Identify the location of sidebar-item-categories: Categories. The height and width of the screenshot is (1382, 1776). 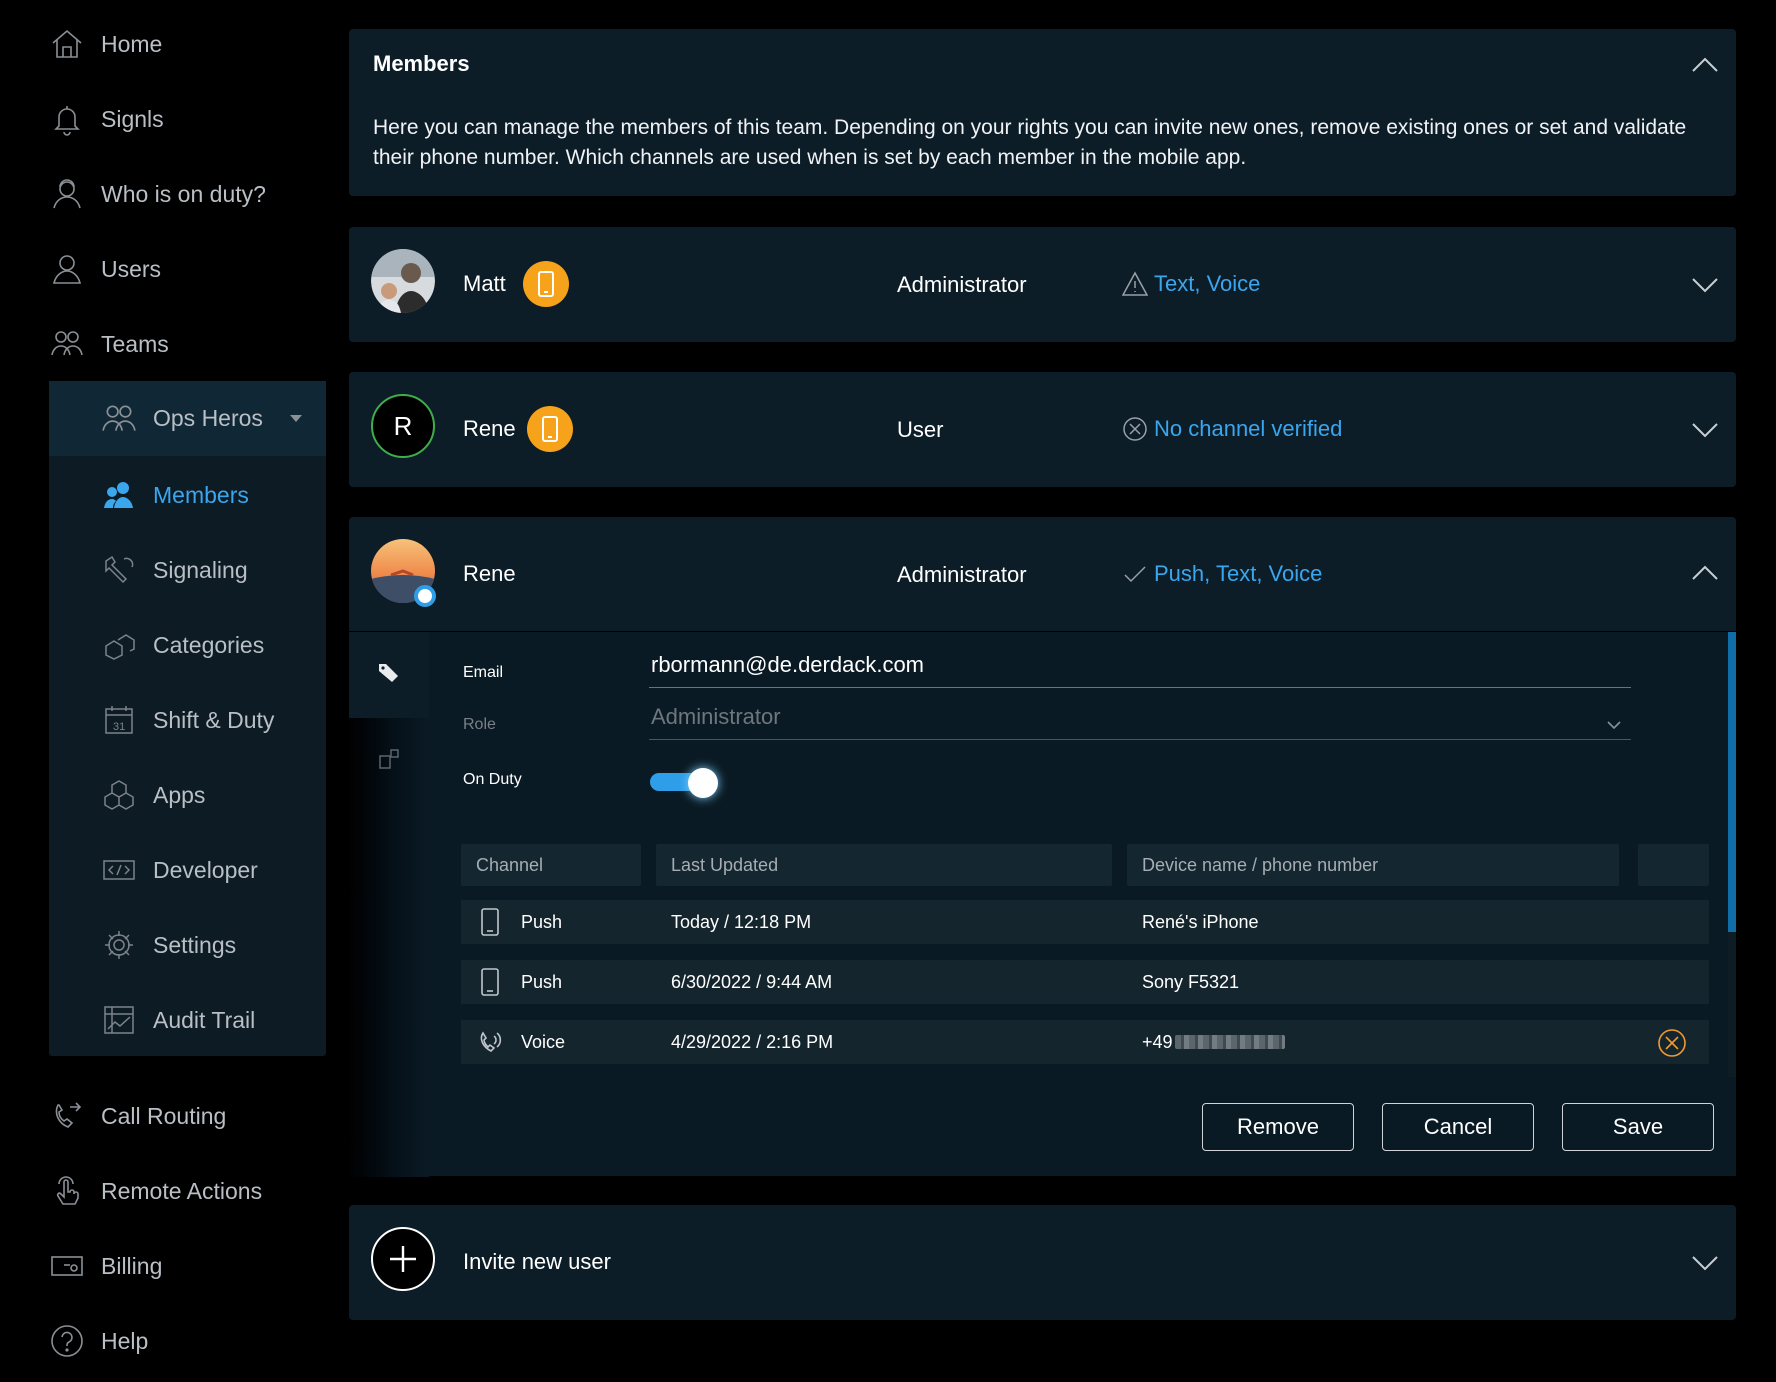
(182, 645).